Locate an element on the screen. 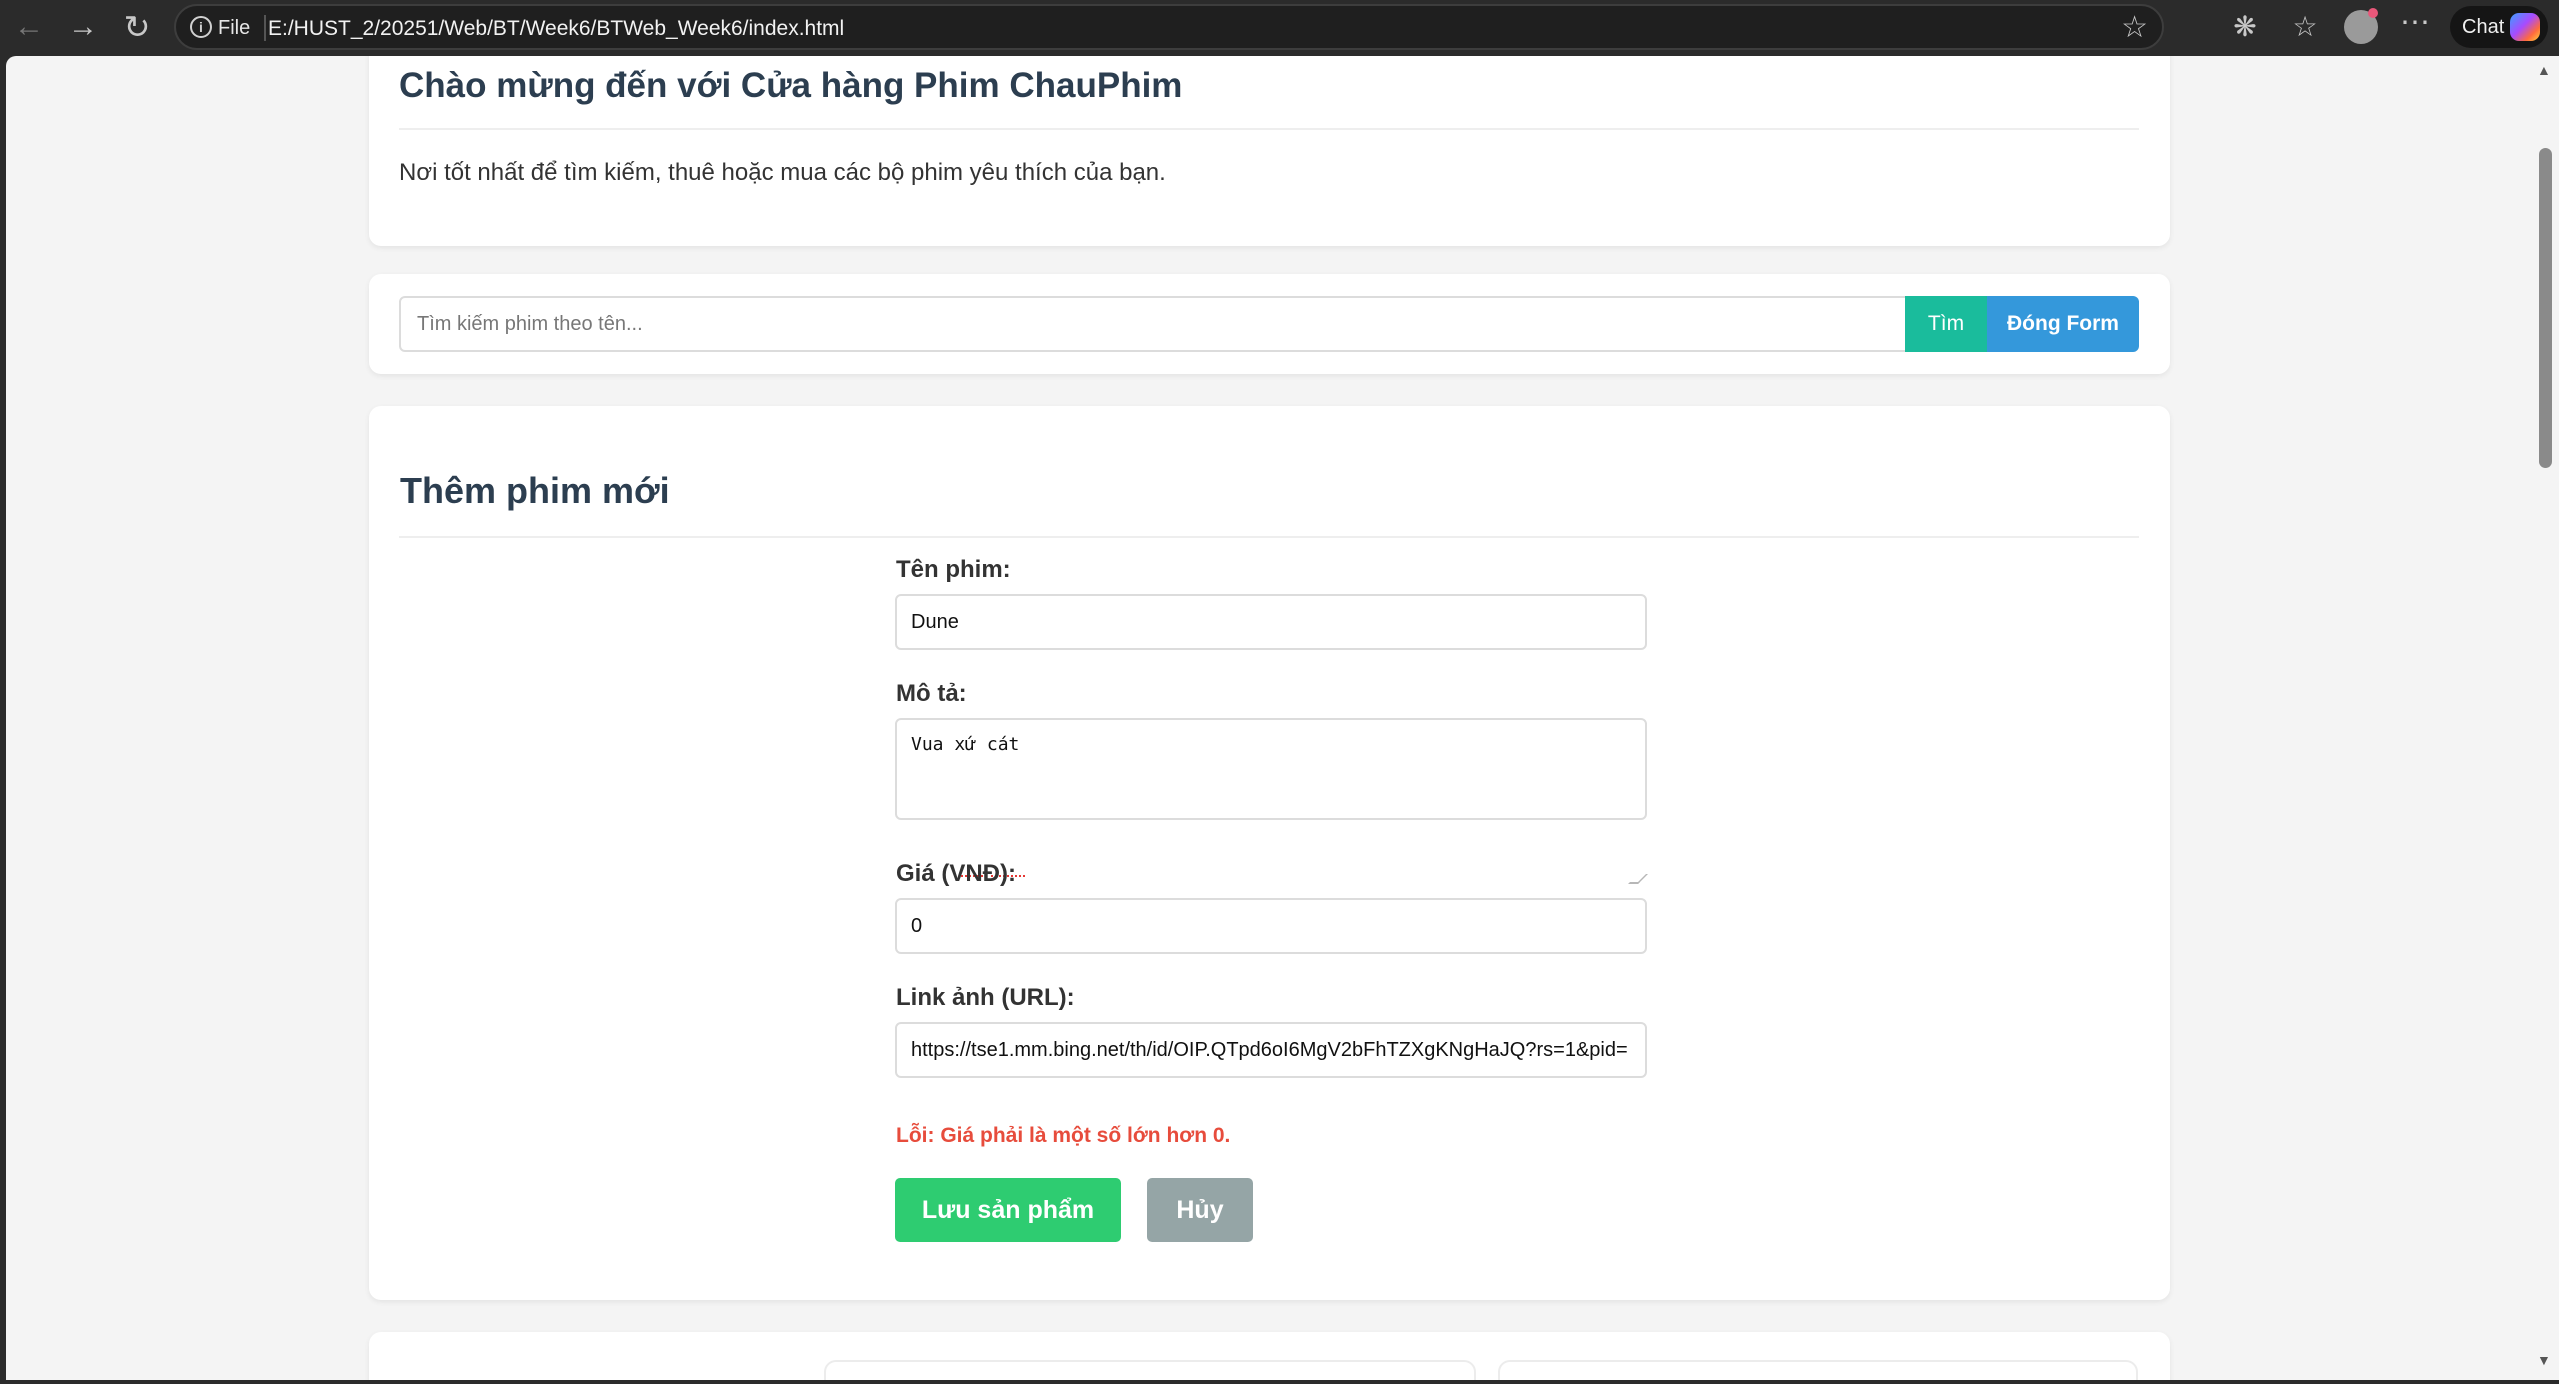 The image size is (2559, 1384). price-input is located at coordinates (1271, 926).